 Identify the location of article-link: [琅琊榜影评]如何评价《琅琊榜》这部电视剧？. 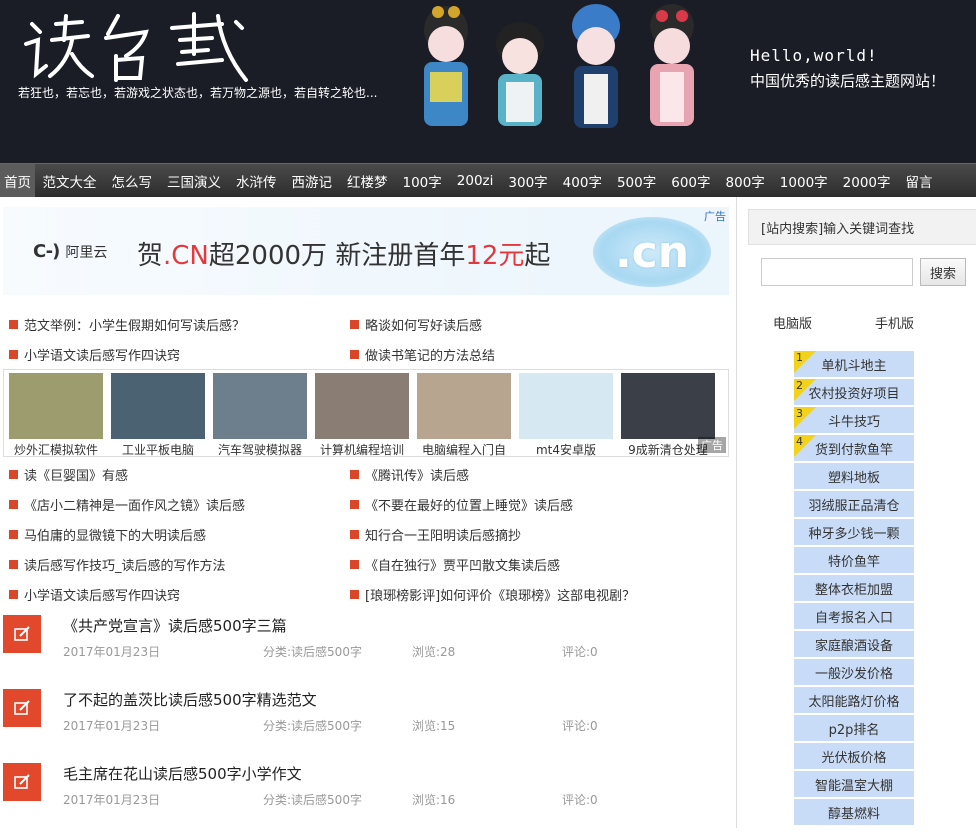
(525, 594).